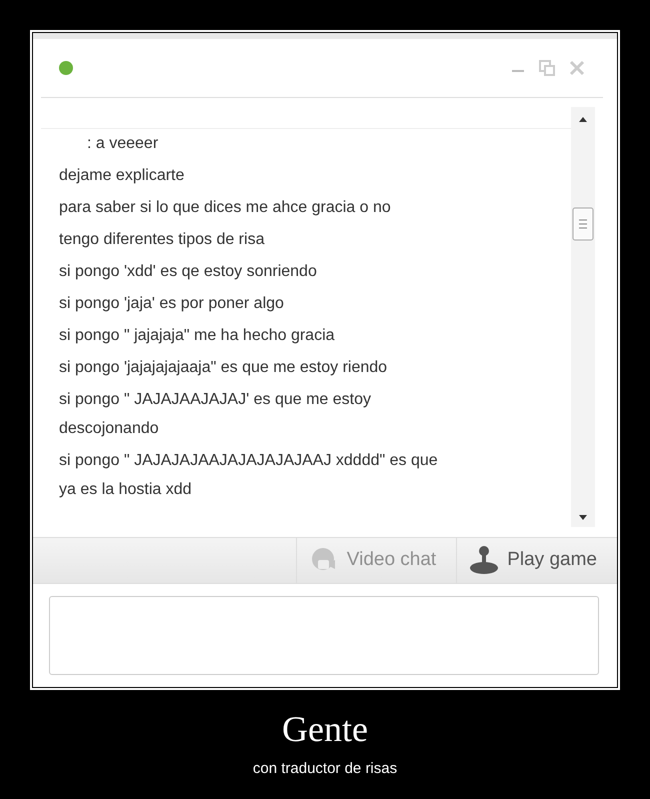 The height and width of the screenshot is (799, 650). I want to click on status-dot-icon, so click(66, 67).